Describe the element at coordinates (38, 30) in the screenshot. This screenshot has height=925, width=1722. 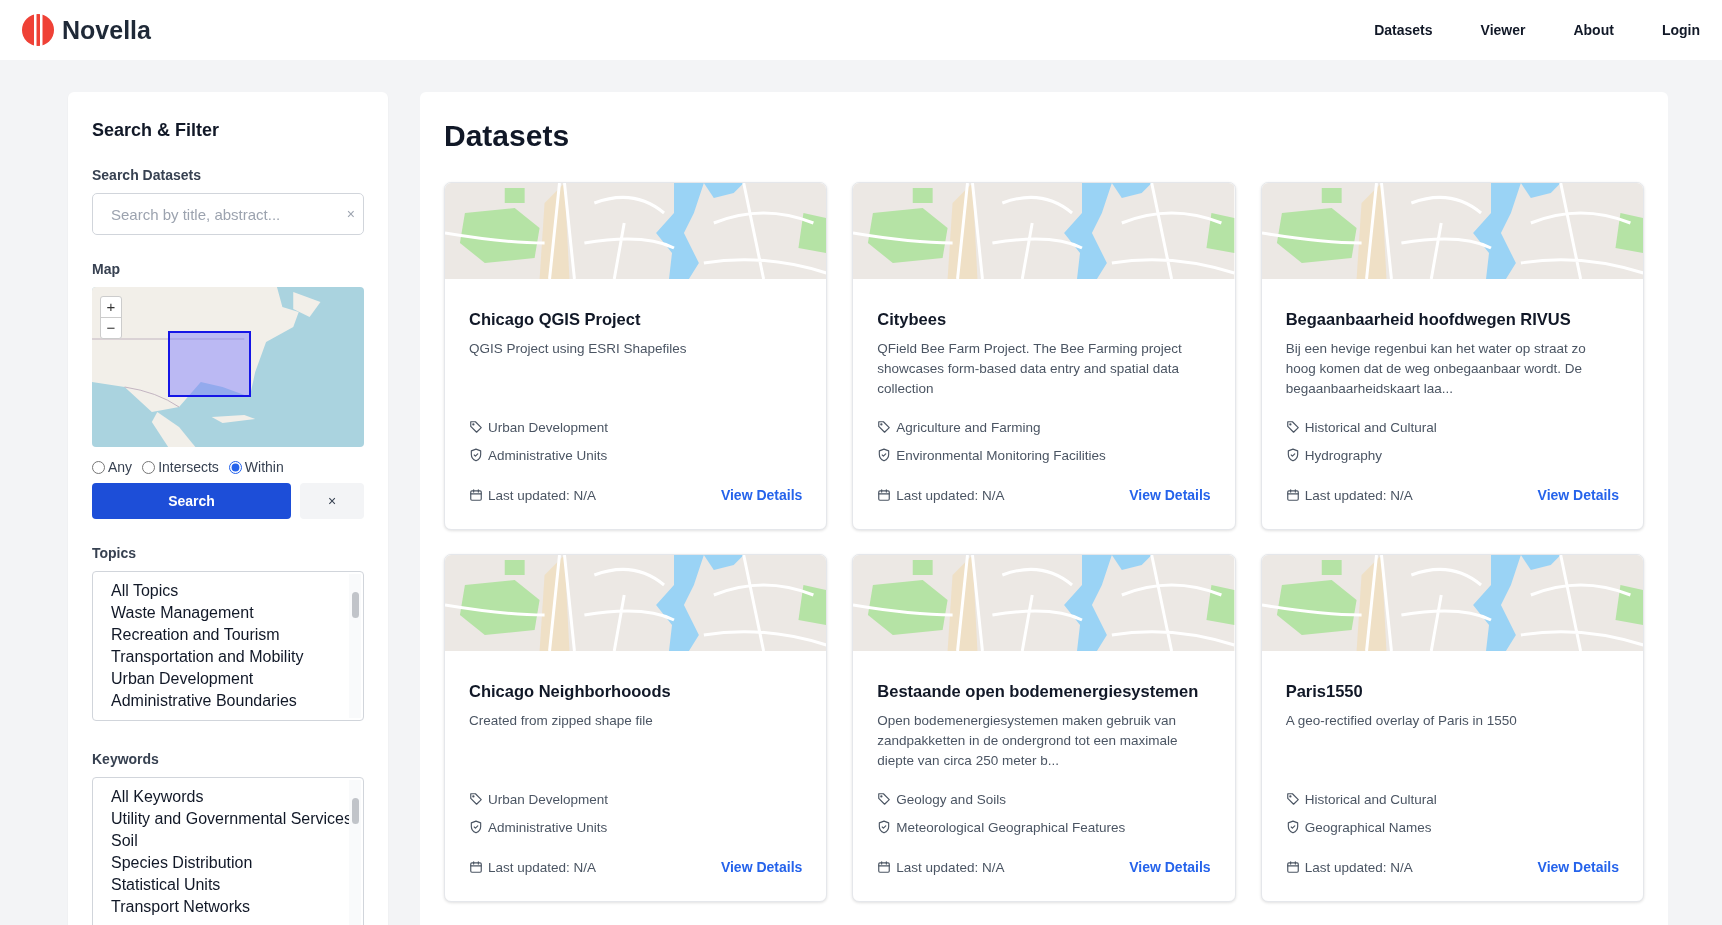
I see `logo-icon` at that location.